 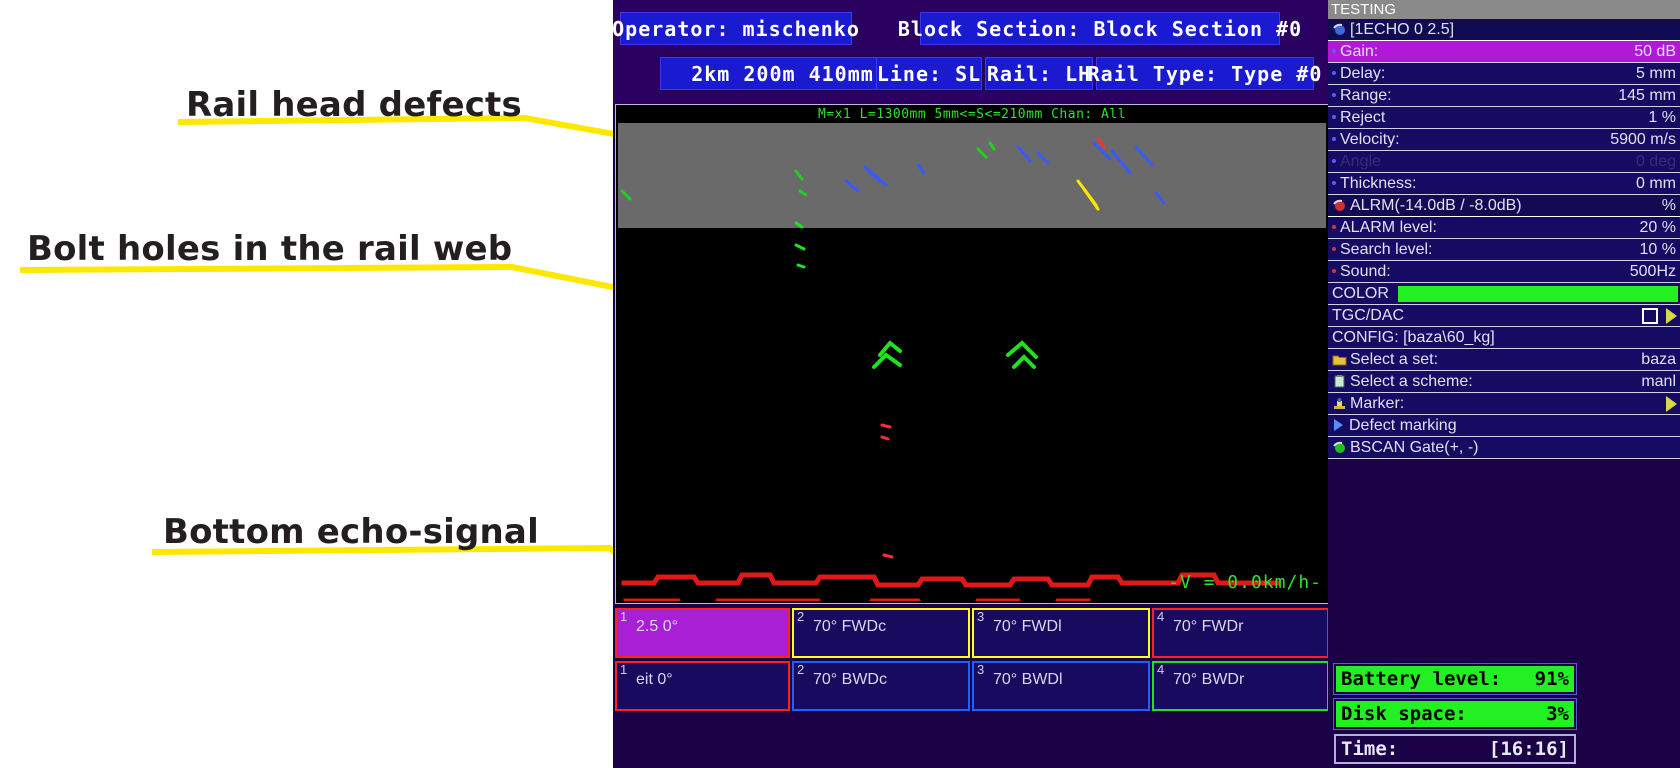 I want to click on param-row-delay: Delay: 5 mm, so click(x=1504, y=74).